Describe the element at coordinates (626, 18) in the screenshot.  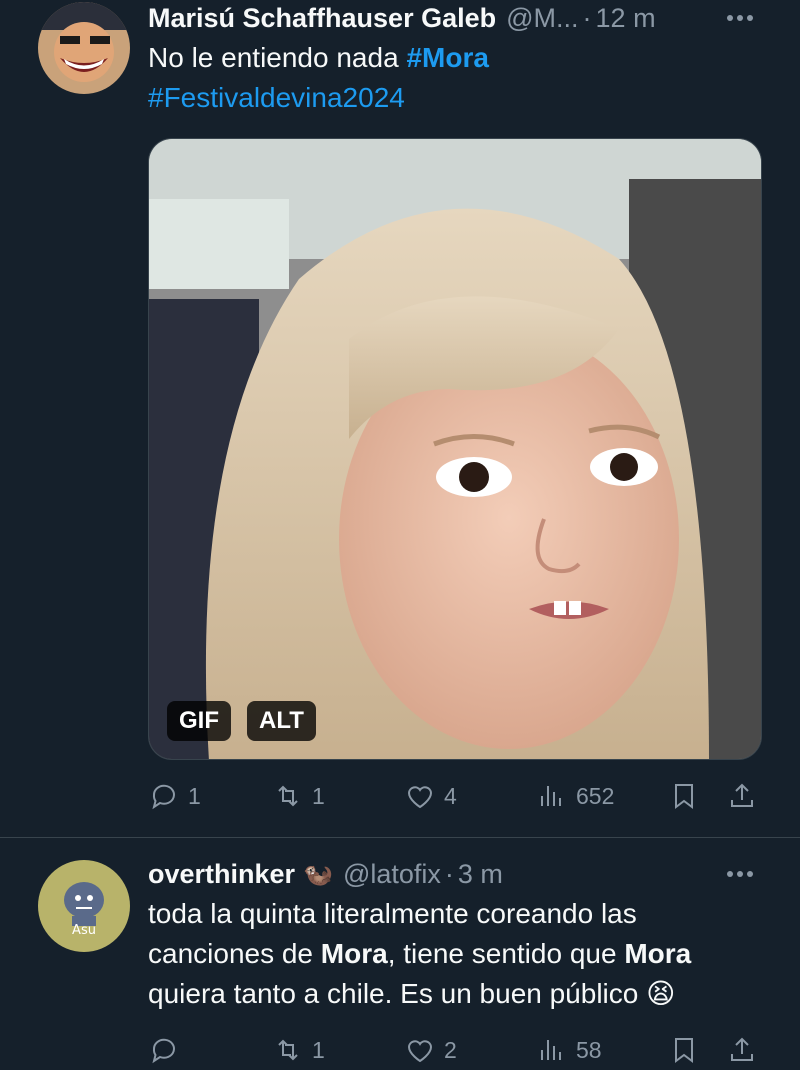
I see `timestamp: 12 m` at that location.